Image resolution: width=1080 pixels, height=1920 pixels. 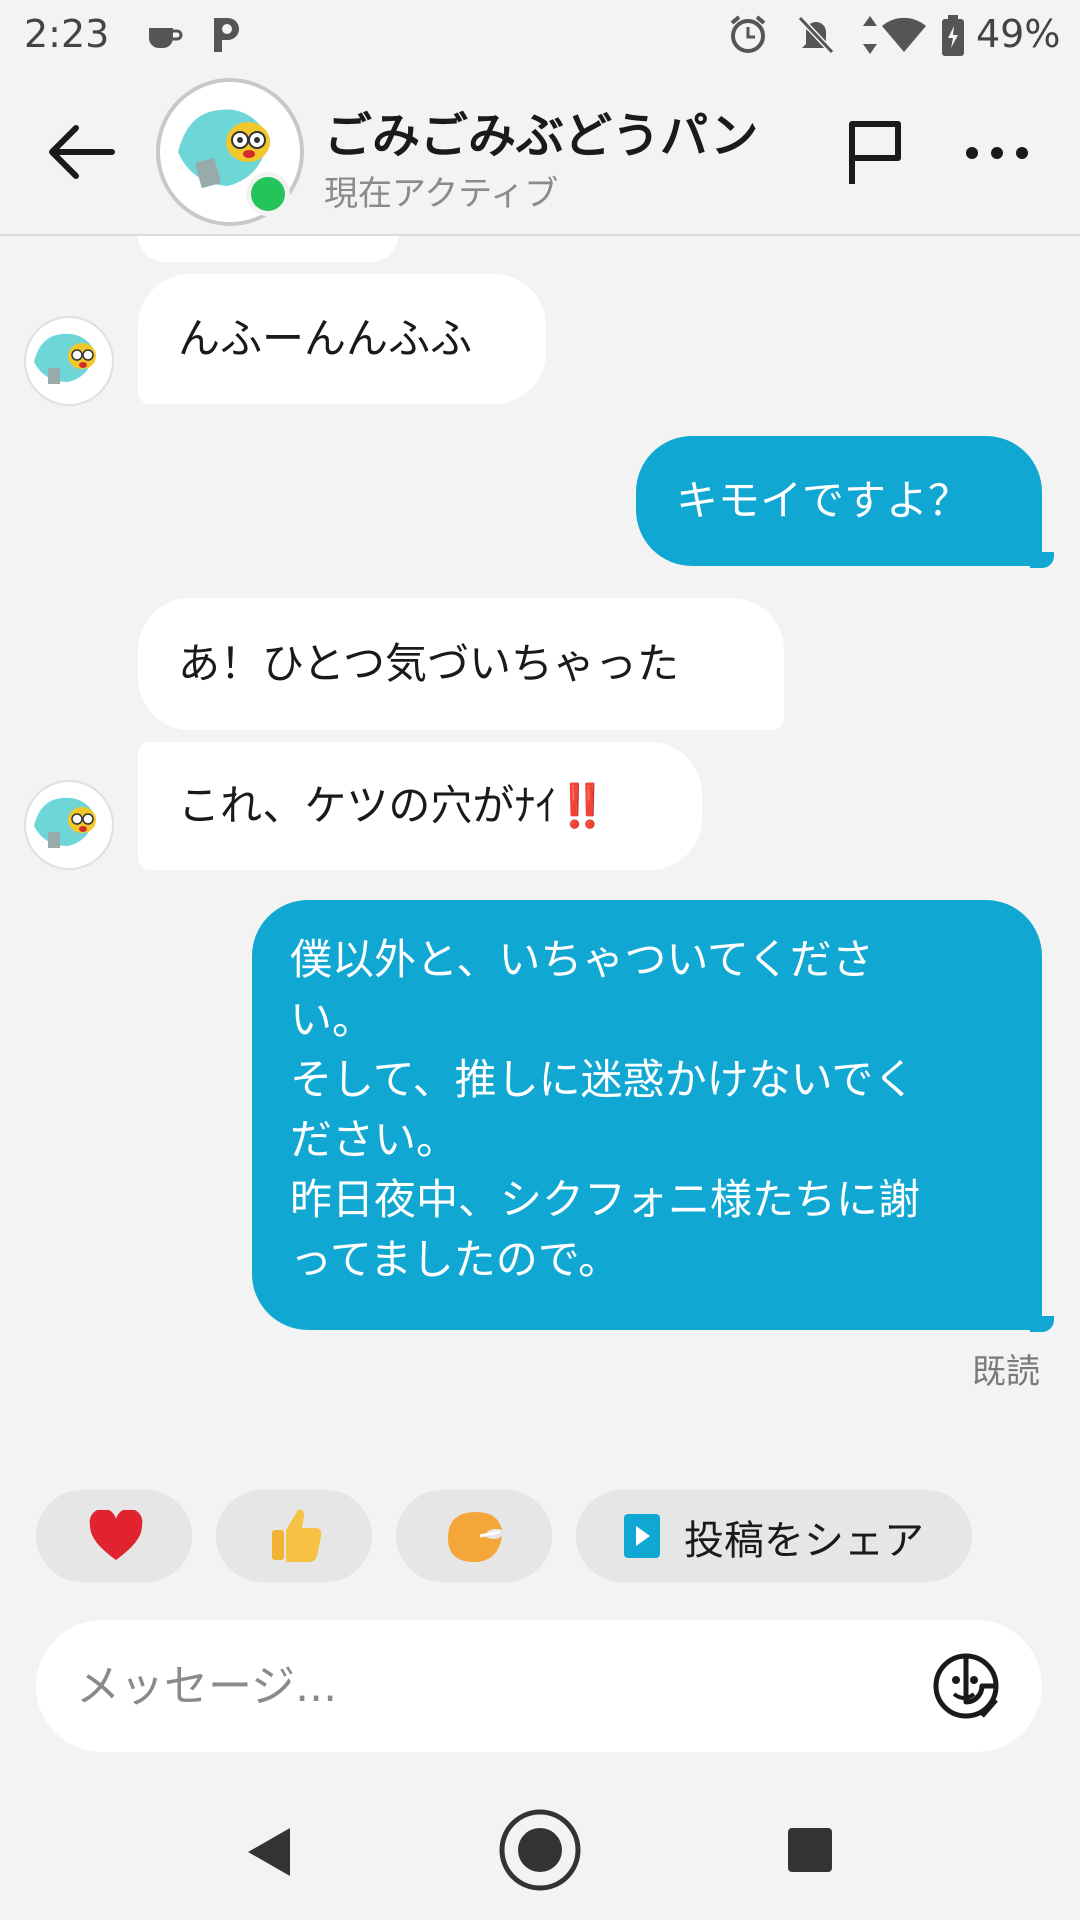 I want to click on online-indicator, so click(x=268, y=194).